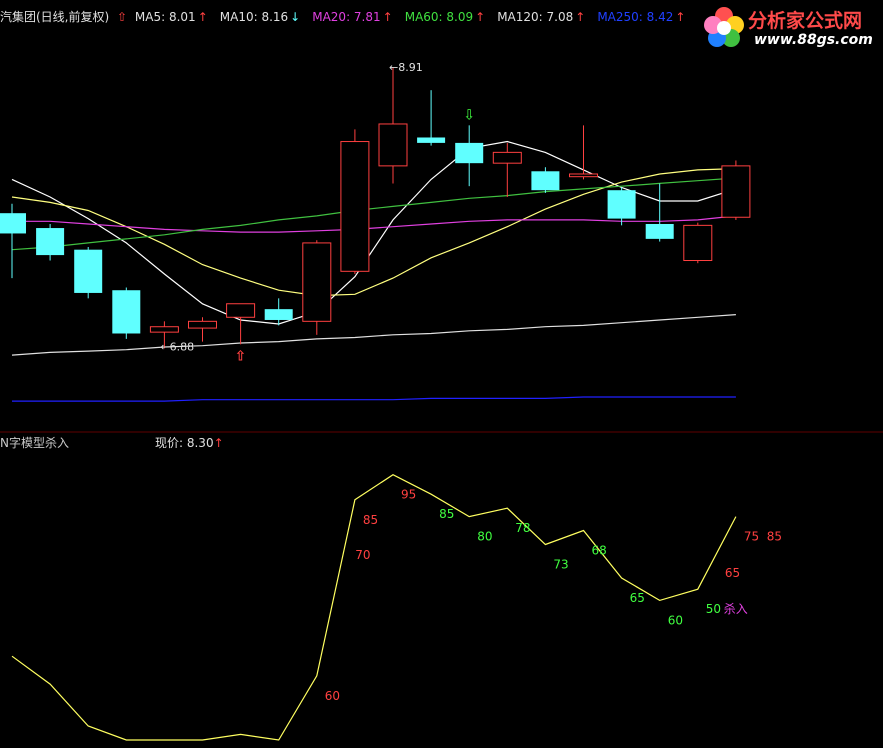 Image resolution: width=883 pixels, height=748 pixels. What do you see at coordinates (122, 17) in the screenshot?
I see `ma-up-icon: ⇧` at bounding box center [122, 17].